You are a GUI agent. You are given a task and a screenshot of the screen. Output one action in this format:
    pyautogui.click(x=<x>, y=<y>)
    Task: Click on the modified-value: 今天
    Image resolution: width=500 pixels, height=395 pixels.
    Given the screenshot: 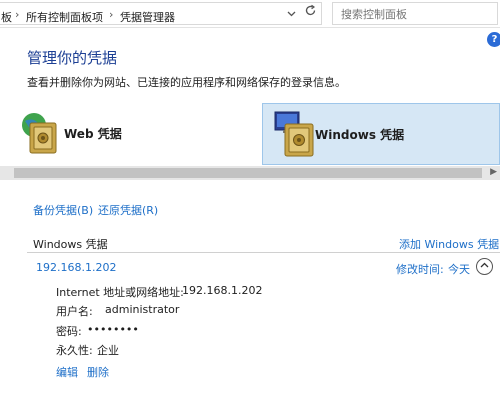 What is the action you would take?
    pyautogui.click(x=459, y=269)
    